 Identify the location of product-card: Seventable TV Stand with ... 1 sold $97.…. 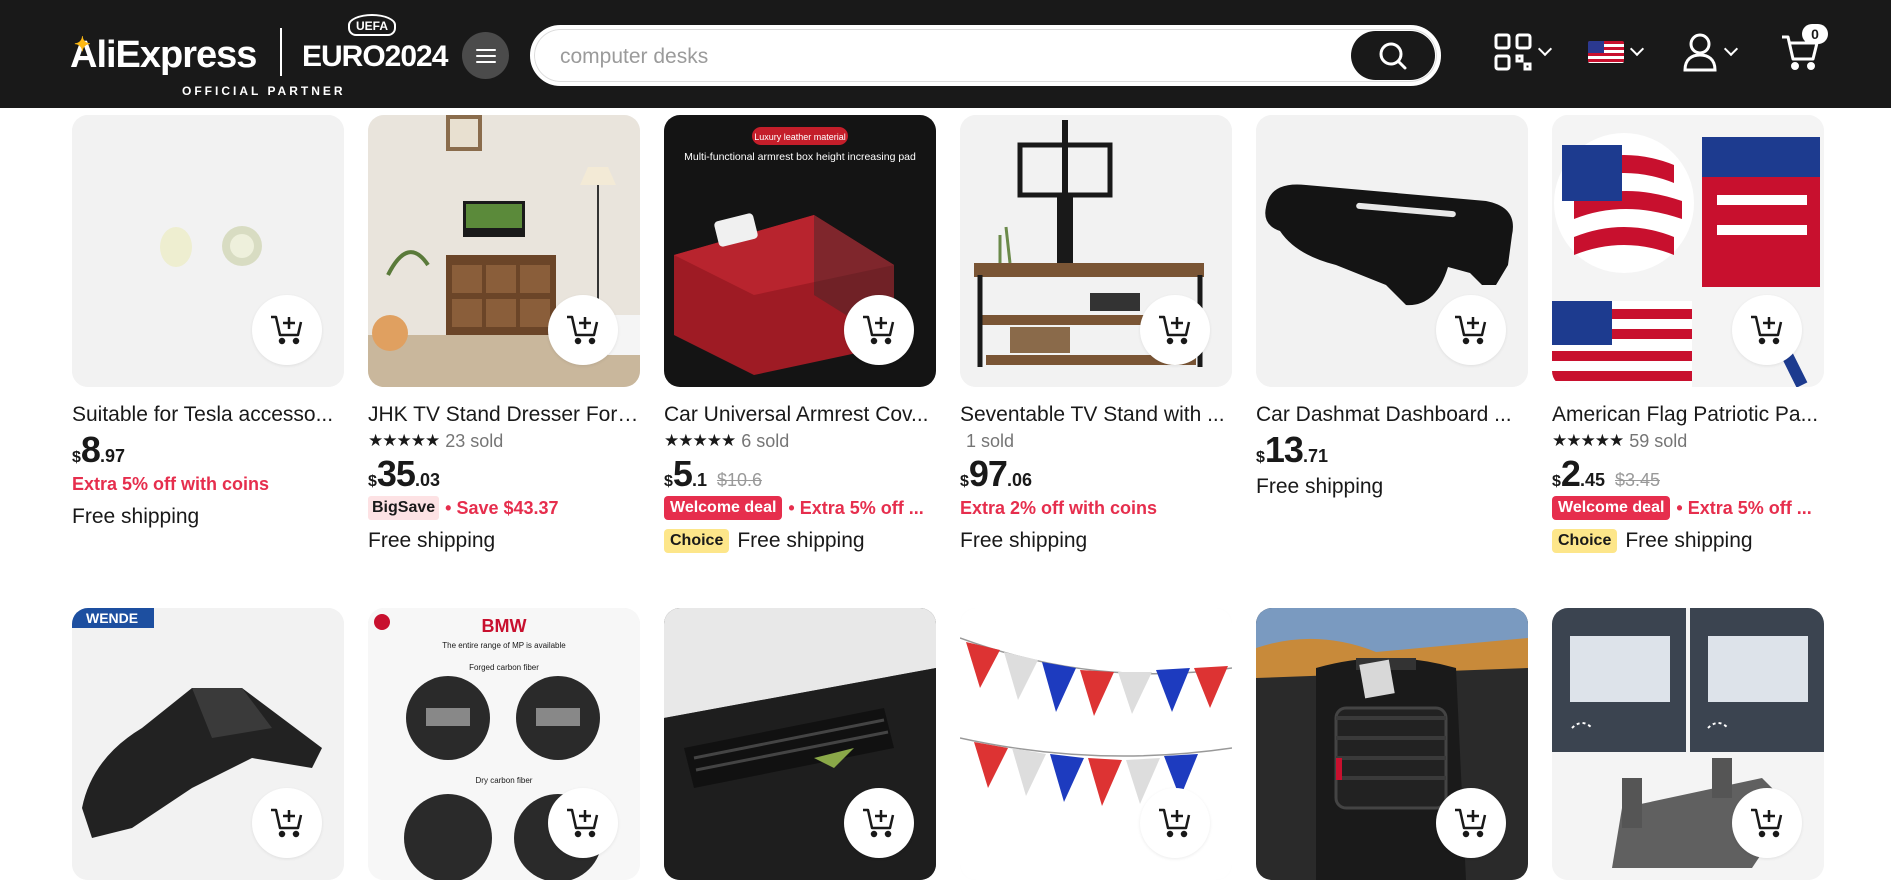
(1096, 337).